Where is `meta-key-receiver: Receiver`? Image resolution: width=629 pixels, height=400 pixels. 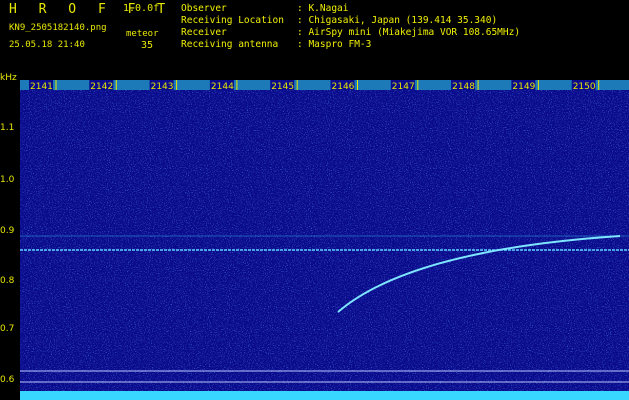 meta-key-receiver: Receiver is located at coordinates (204, 32).